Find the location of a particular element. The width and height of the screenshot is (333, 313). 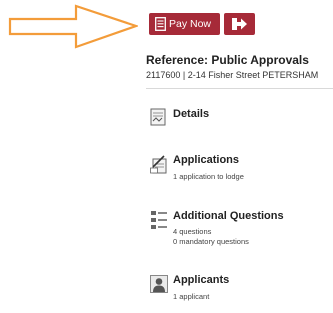

exit-arrow-icon is located at coordinates (239, 26).